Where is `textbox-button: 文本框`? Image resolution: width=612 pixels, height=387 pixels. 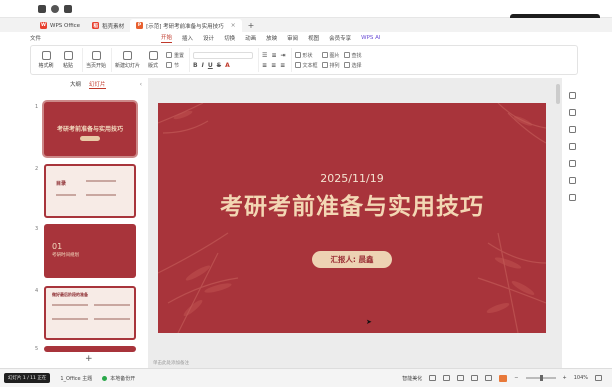
textbox-button: 文本框 is located at coordinates (306, 65).